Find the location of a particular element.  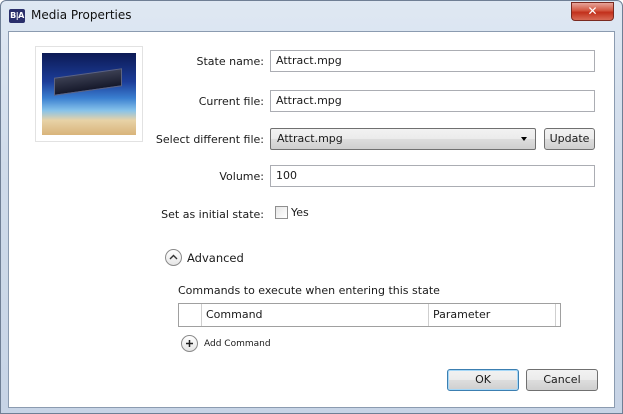

select-file-value: Attract.mpg is located at coordinates (310, 138).